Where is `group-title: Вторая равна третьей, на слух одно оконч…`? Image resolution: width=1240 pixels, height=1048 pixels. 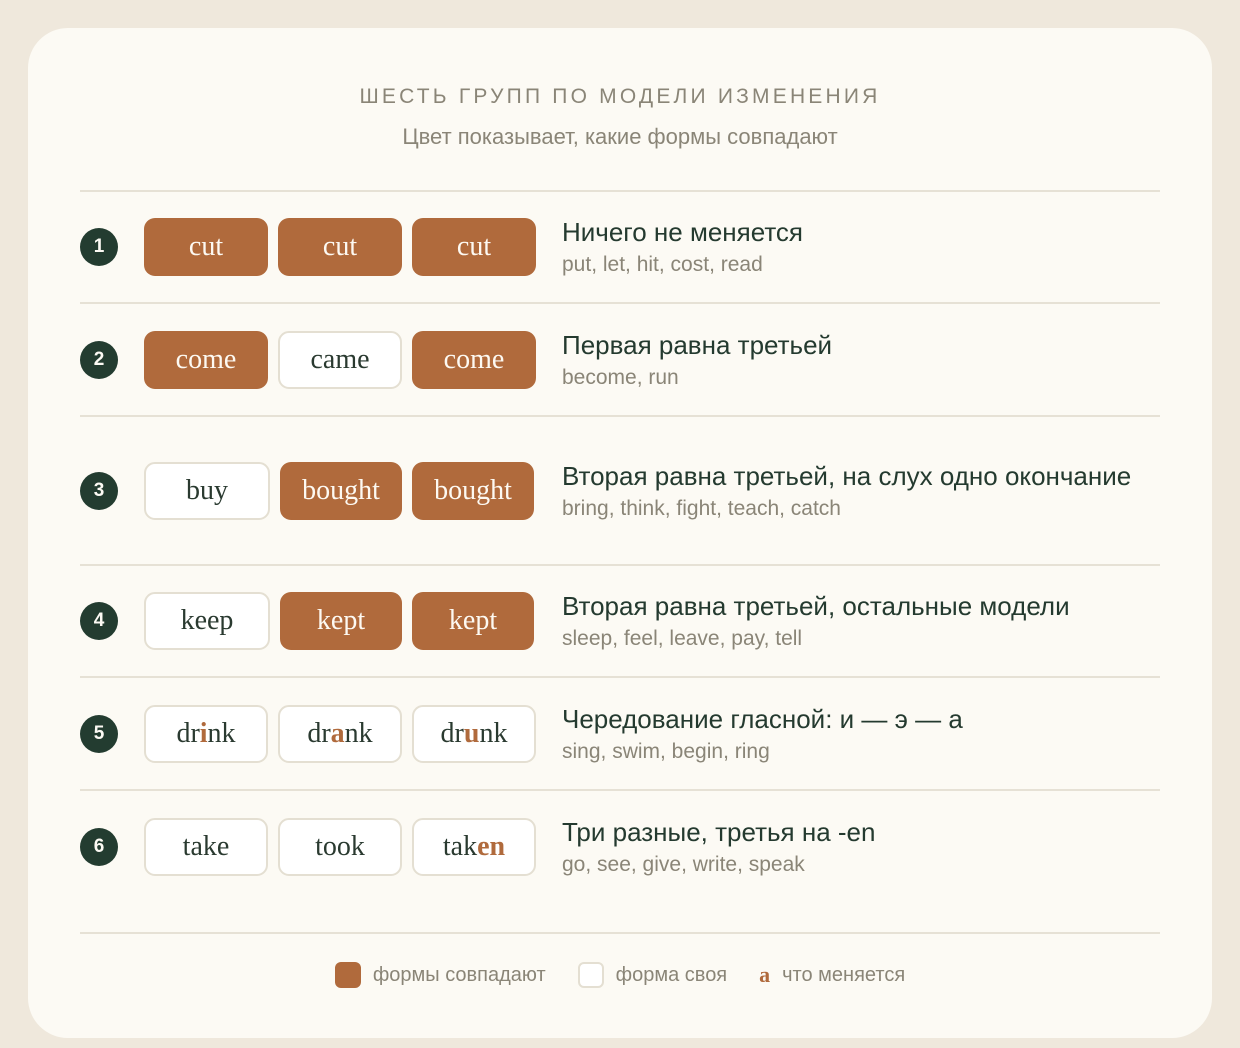 group-title: Вторая равна третьей, на слух одно оконч… is located at coordinates (847, 475).